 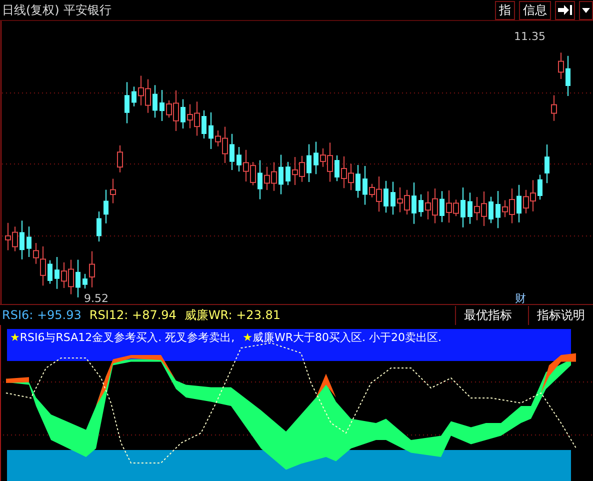 I want to click on toolbar-button: 指, so click(x=505, y=10).